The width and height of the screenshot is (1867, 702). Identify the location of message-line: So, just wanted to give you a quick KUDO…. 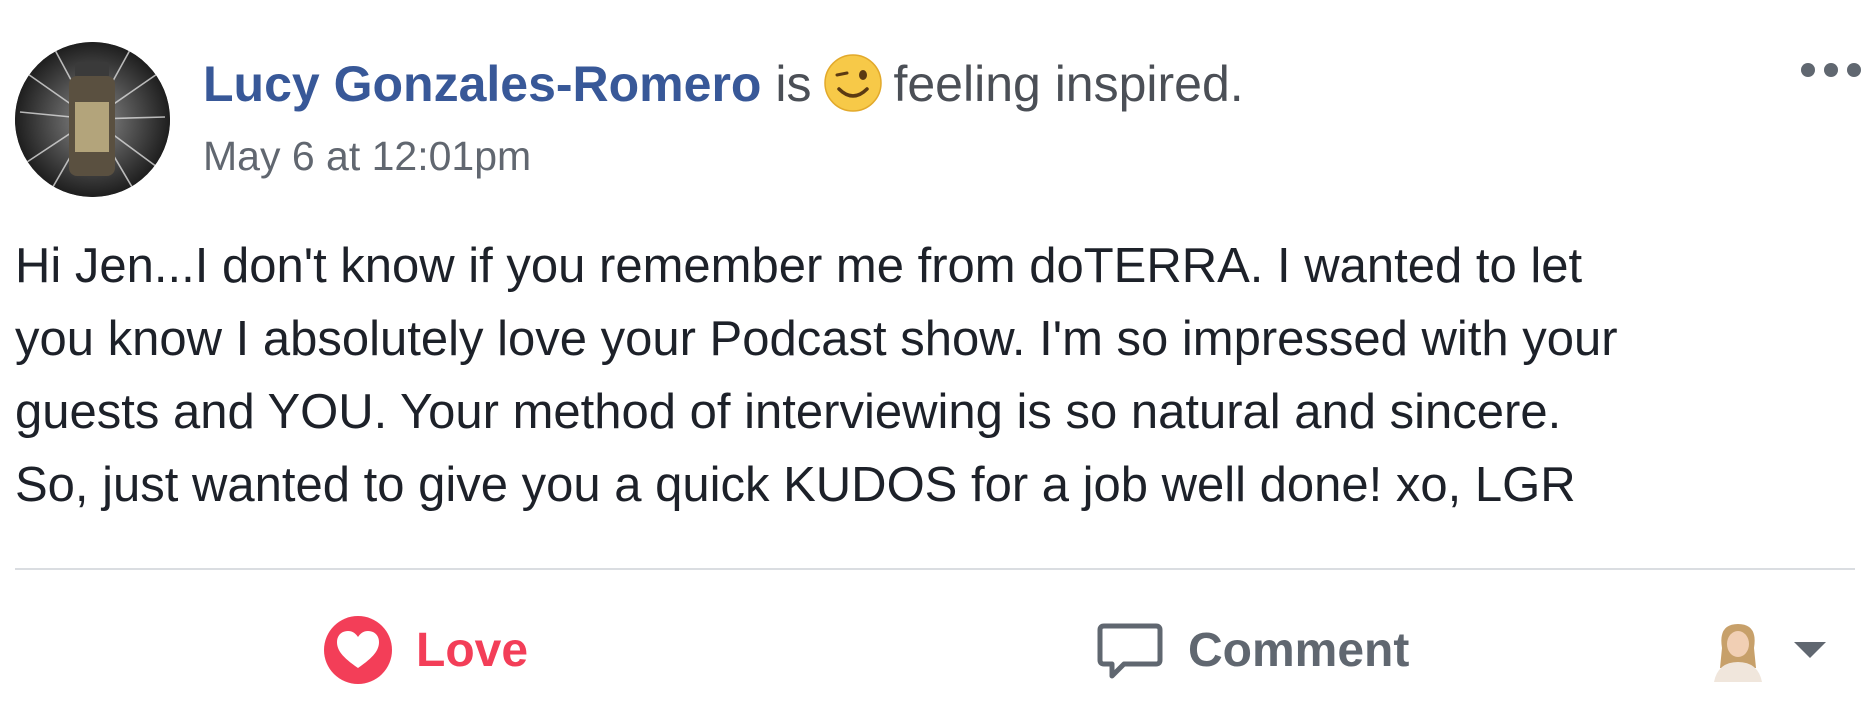
(795, 485).